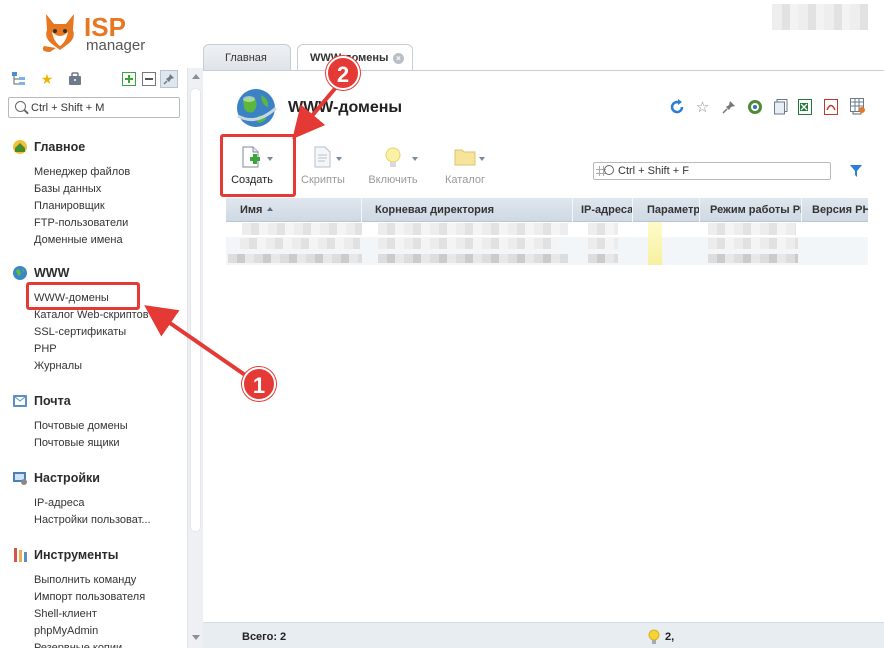 The width and height of the screenshot is (884, 648). I want to click on annotation-step-1: 1, so click(259, 384).